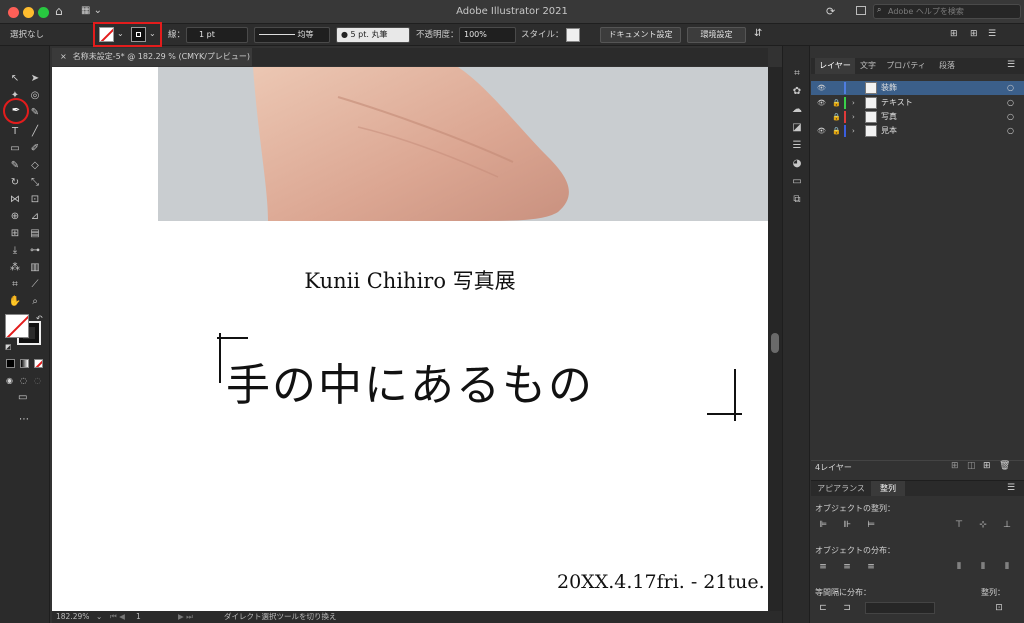  I want to click on stroke-swatch, so click(138, 34).